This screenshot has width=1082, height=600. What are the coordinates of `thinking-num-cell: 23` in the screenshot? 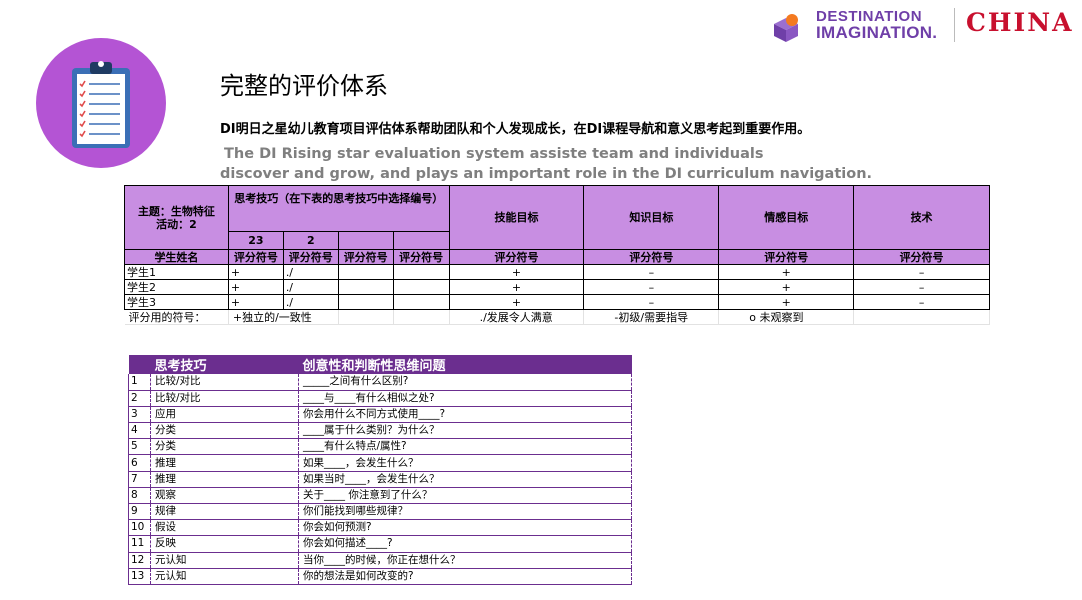 It's located at (255, 240).